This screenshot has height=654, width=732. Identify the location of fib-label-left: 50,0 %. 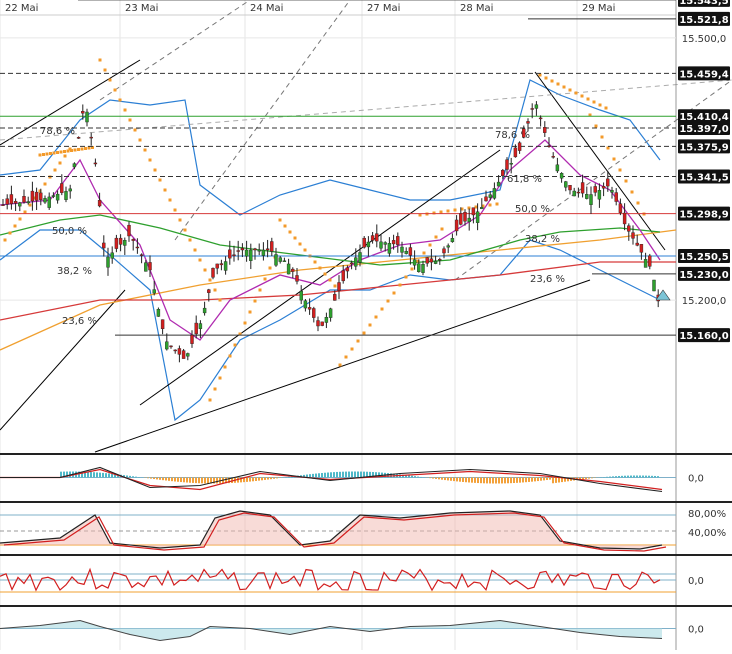
(69, 231).